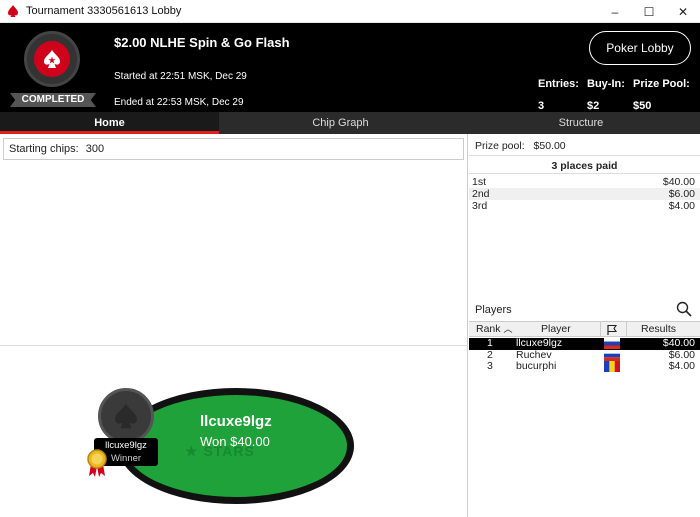 The image size is (700, 517). Describe the element at coordinates (536, 366) in the screenshot. I see `player-name: bucurphi` at that location.